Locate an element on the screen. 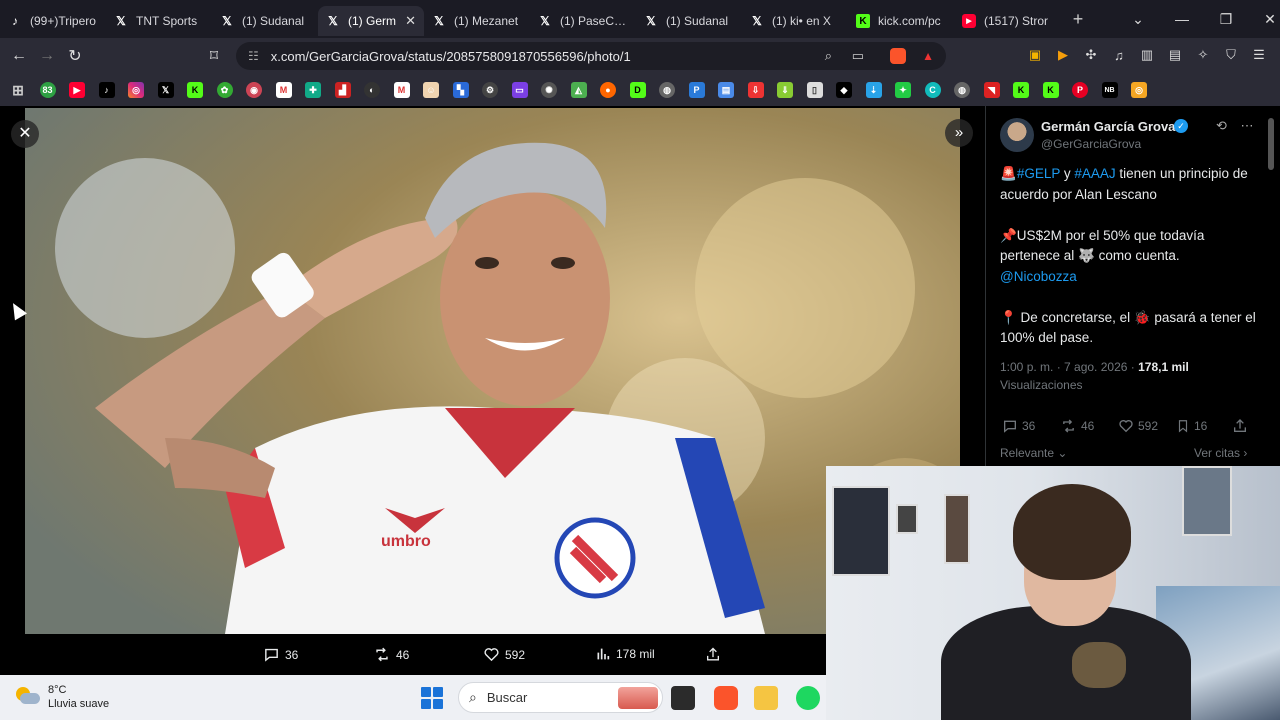 Image resolution: width=1280 pixels, height=720 pixels. windows-start-icon is located at coordinates (432, 698).